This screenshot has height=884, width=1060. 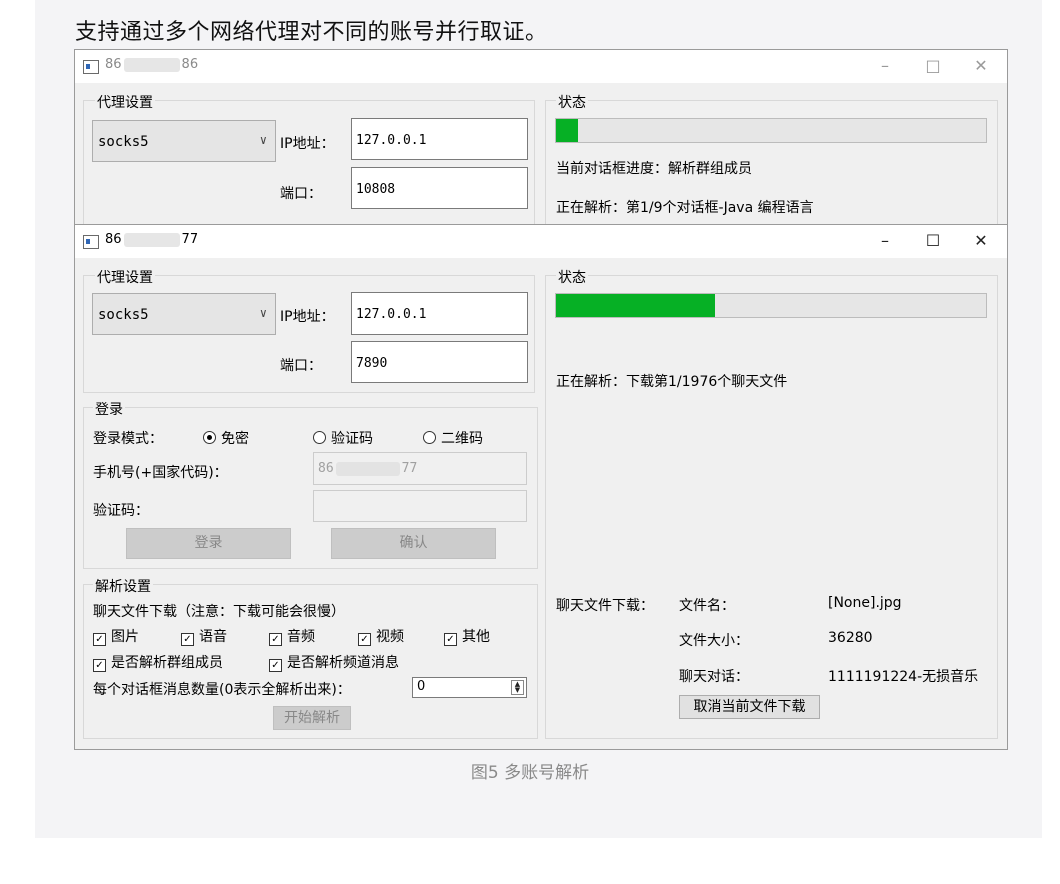 I want to click on checkbox-other: ✓ 其他, so click(x=467, y=636).